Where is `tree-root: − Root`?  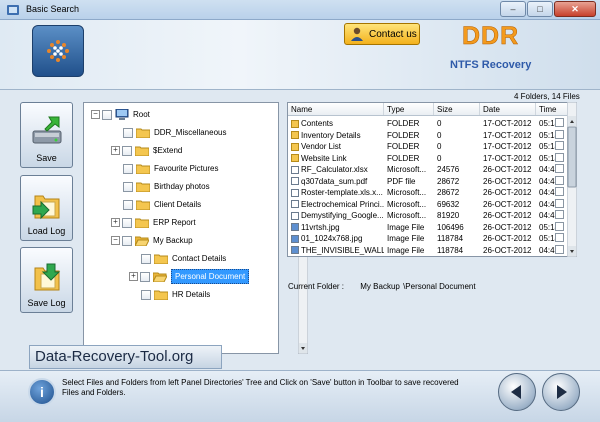 tree-root: − Root is located at coordinates (120, 114).